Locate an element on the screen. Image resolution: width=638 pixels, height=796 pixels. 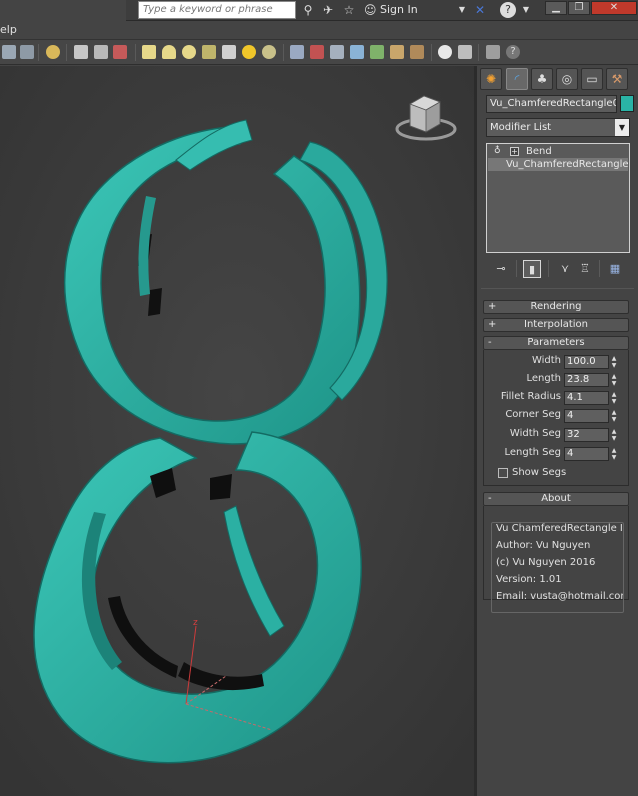
particles-icon is located at coordinates (297, 52).